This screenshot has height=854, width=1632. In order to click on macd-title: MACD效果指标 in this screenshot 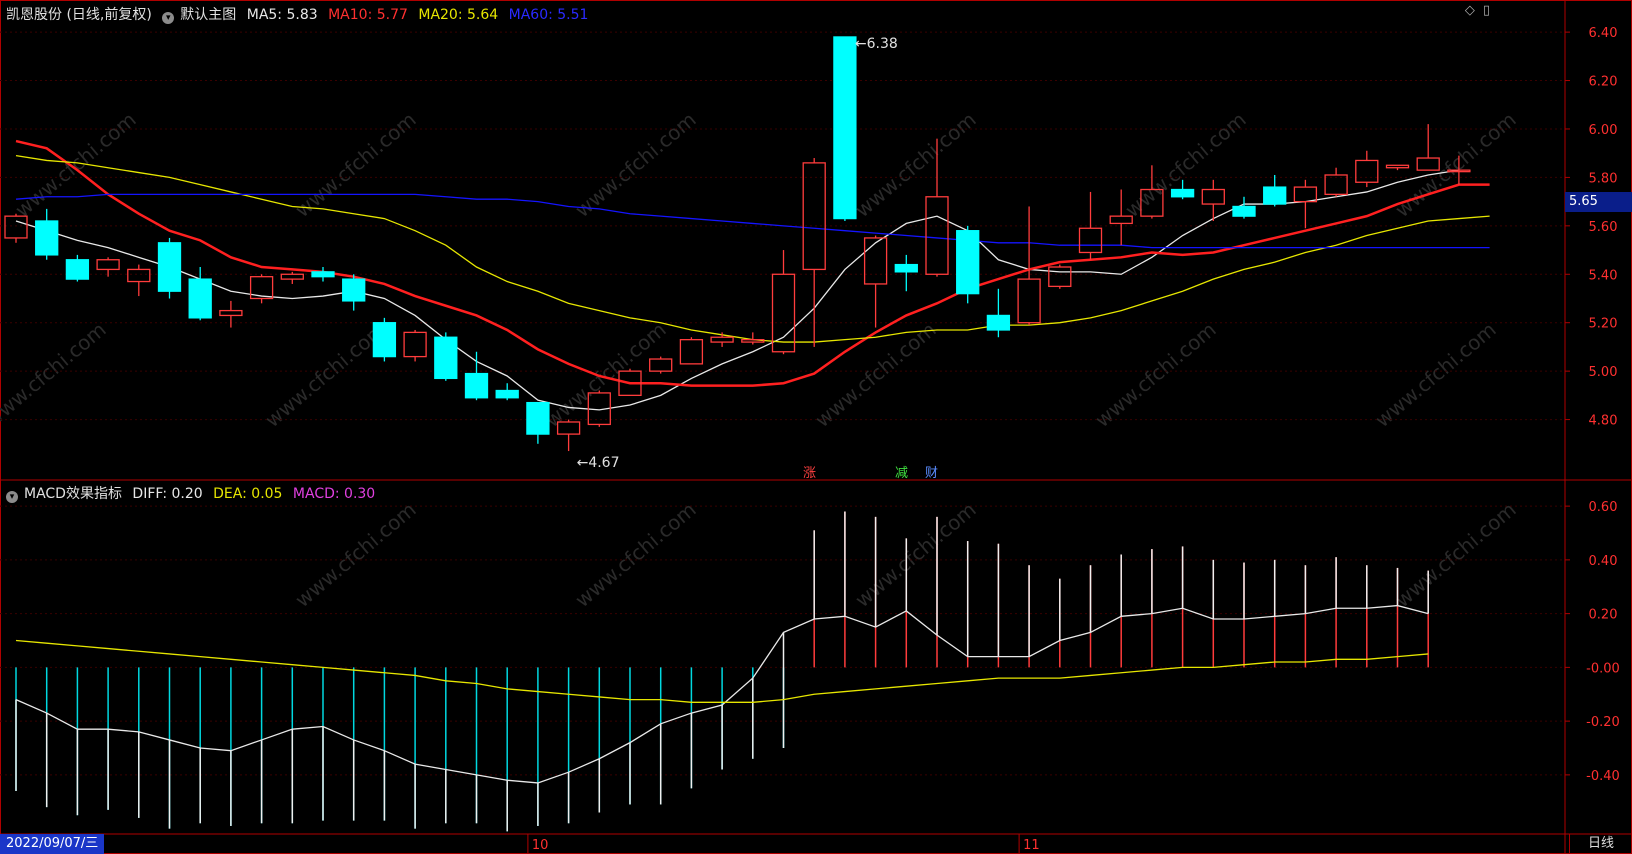, I will do `click(73, 494)`.